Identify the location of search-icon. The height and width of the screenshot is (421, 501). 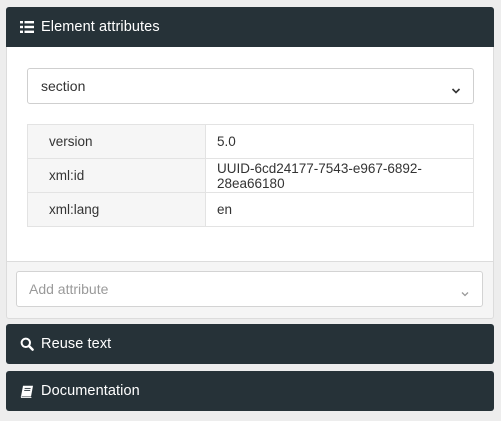
(27, 344).